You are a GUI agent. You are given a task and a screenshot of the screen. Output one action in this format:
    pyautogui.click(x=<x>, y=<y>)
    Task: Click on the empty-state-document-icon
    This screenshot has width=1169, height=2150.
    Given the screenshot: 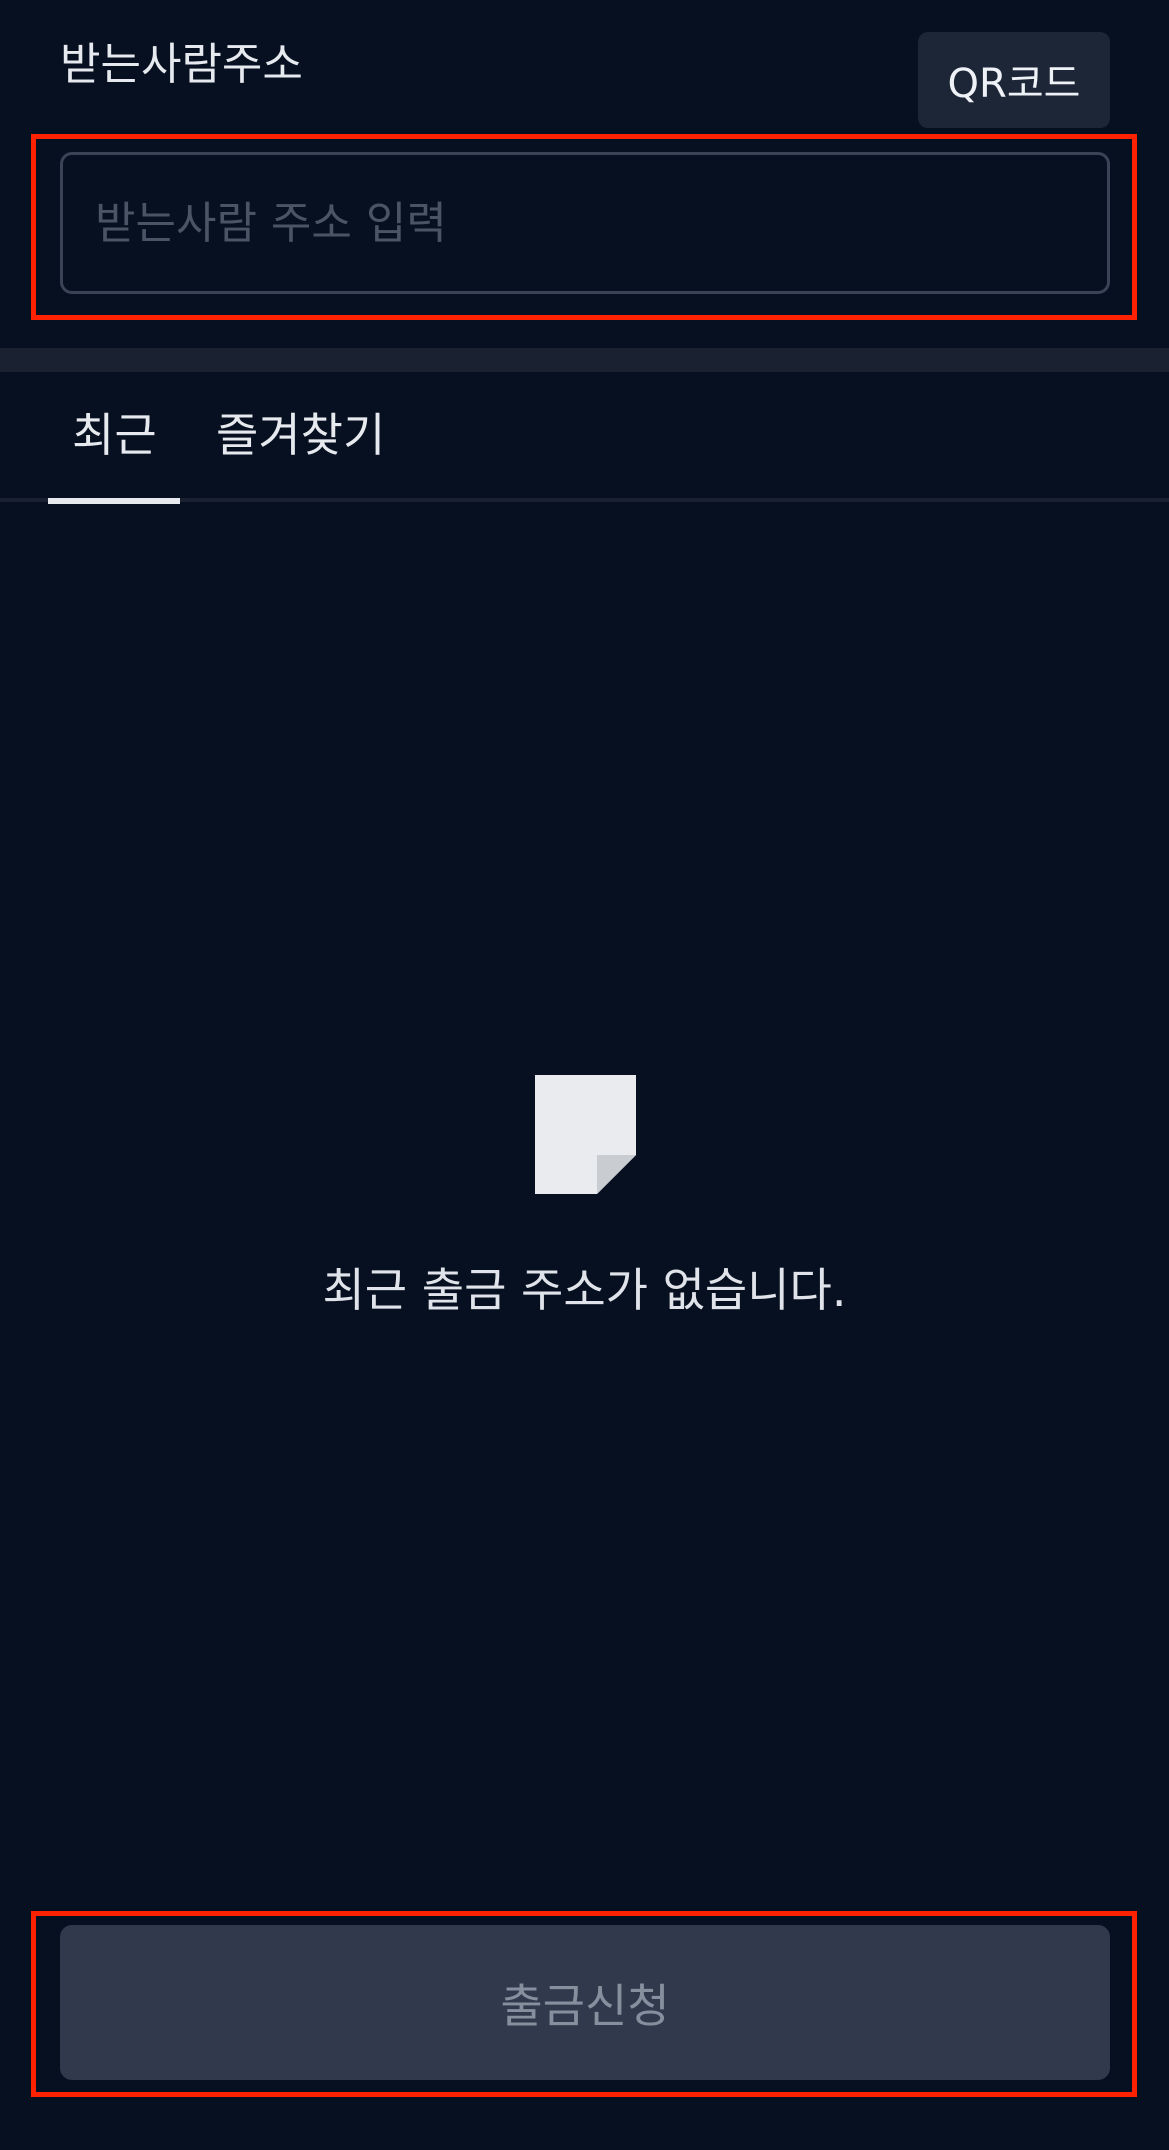 What is the action you would take?
    pyautogui.click(x=585, y=1134)
    